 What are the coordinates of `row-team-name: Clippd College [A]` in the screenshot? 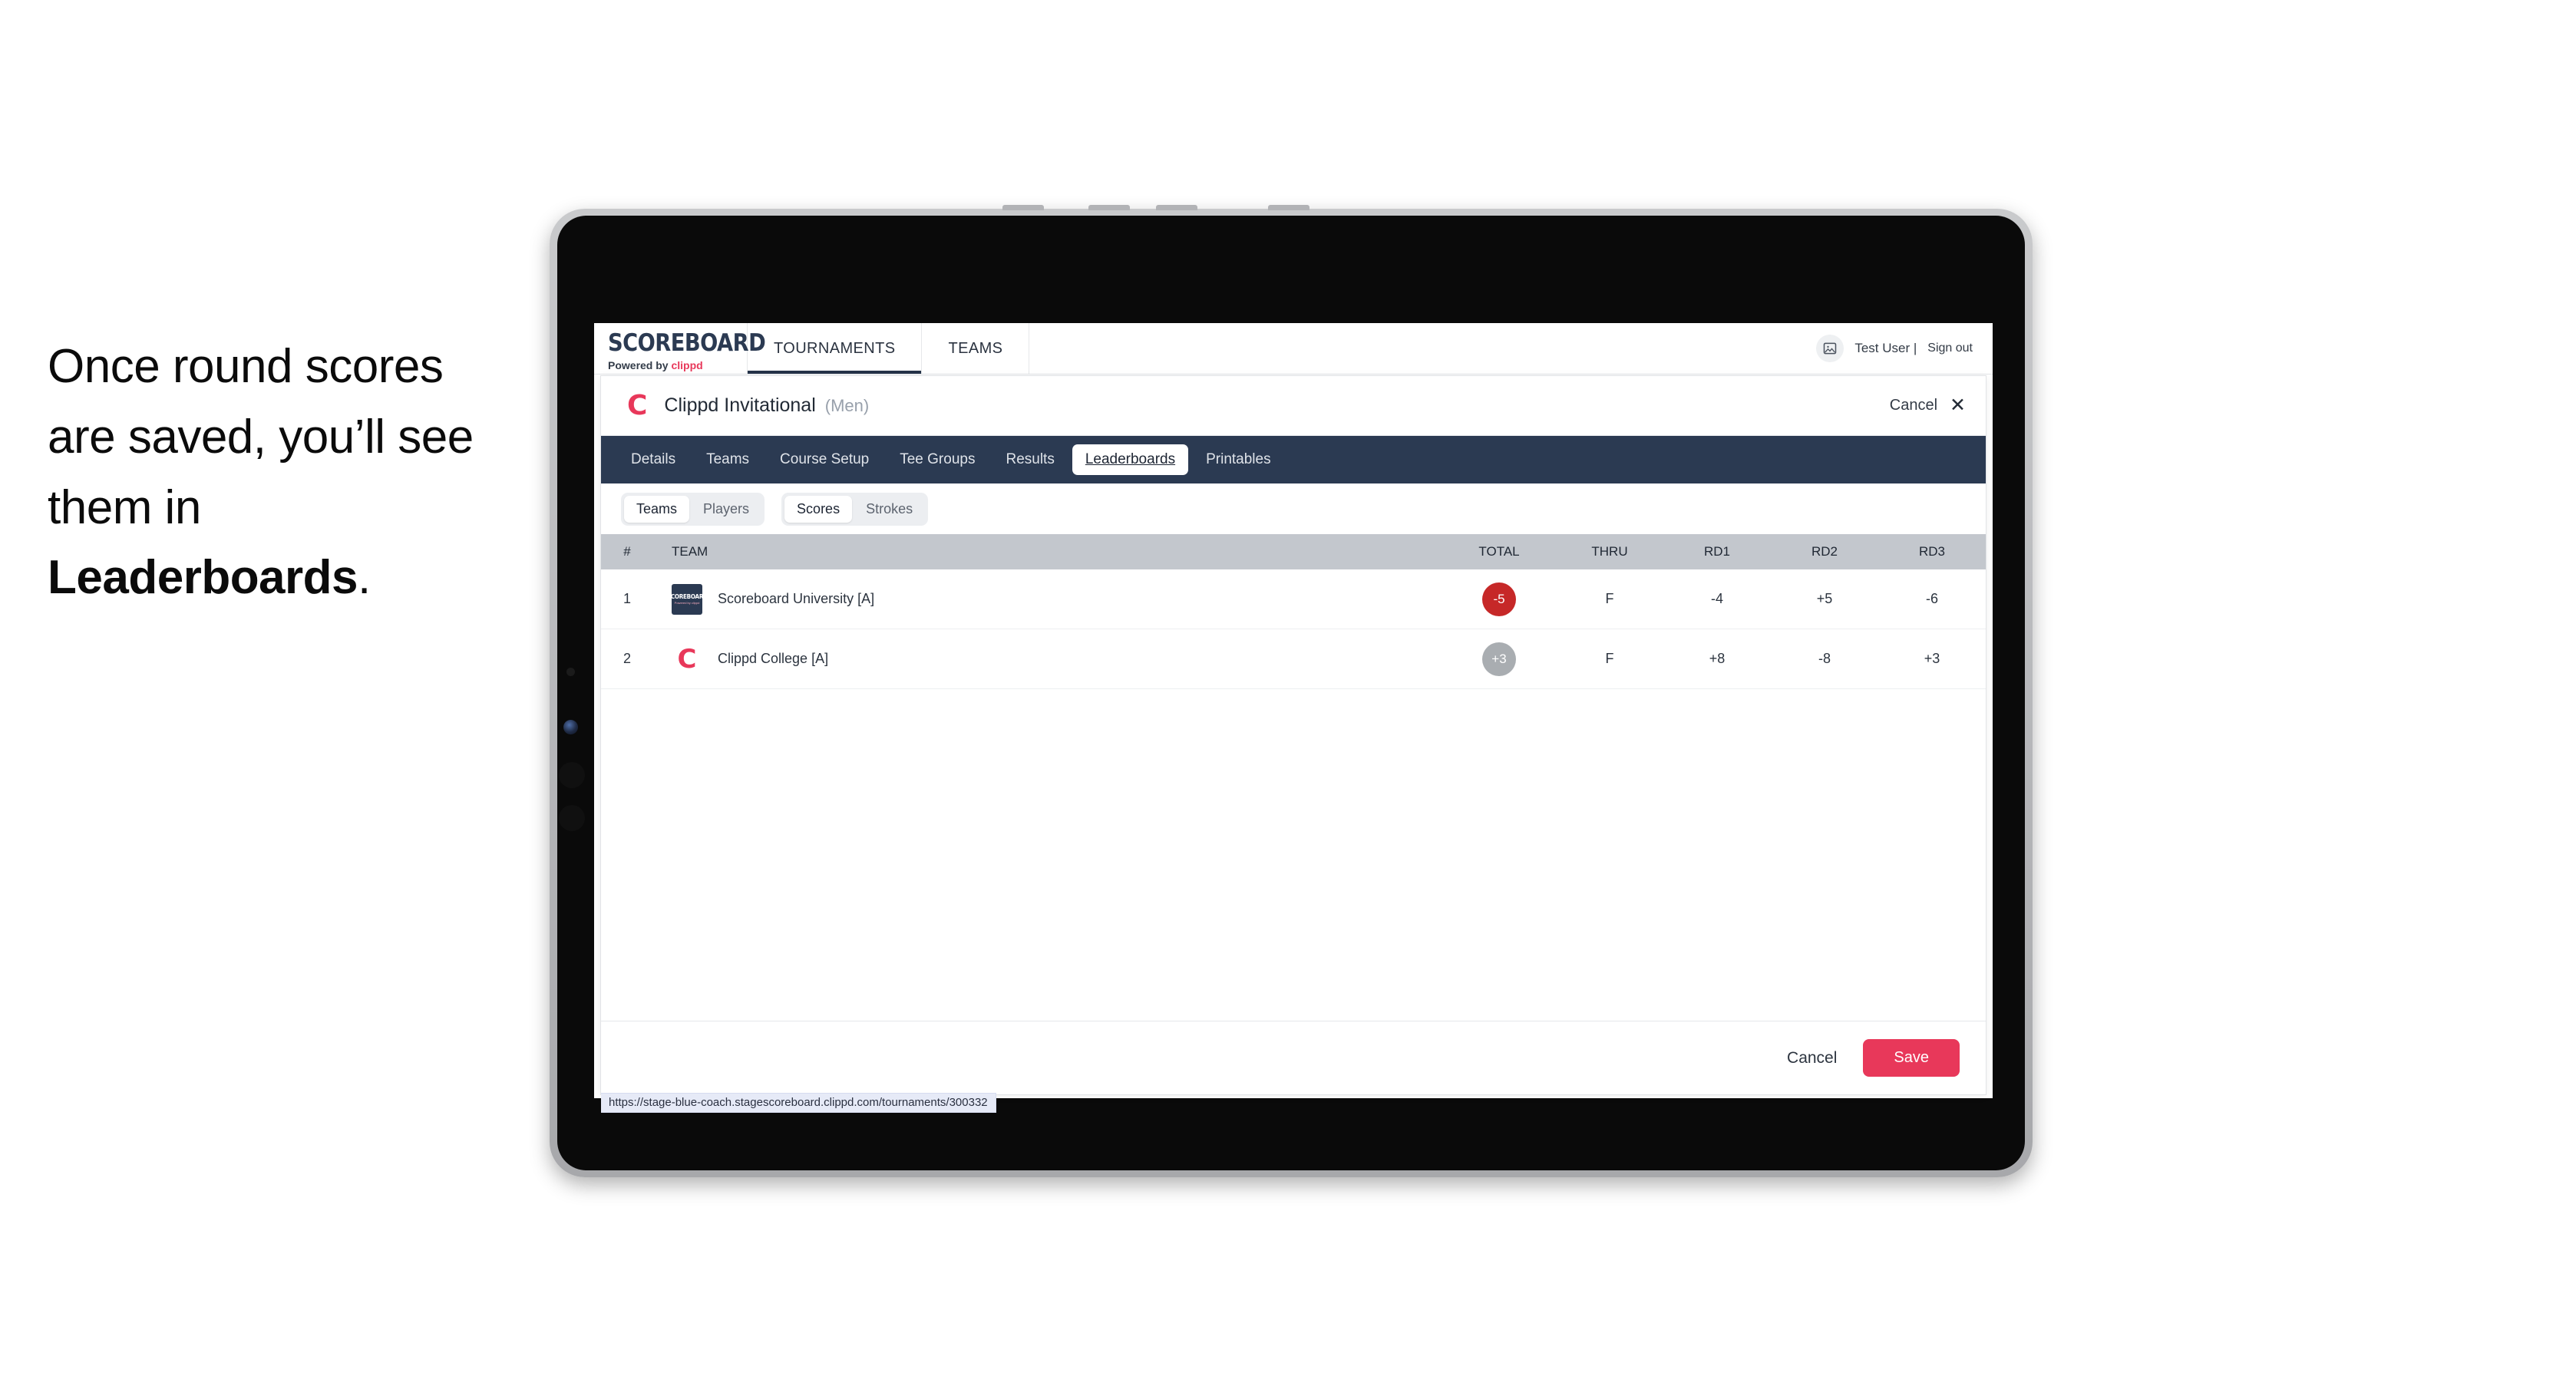 It's located at (773, 658).